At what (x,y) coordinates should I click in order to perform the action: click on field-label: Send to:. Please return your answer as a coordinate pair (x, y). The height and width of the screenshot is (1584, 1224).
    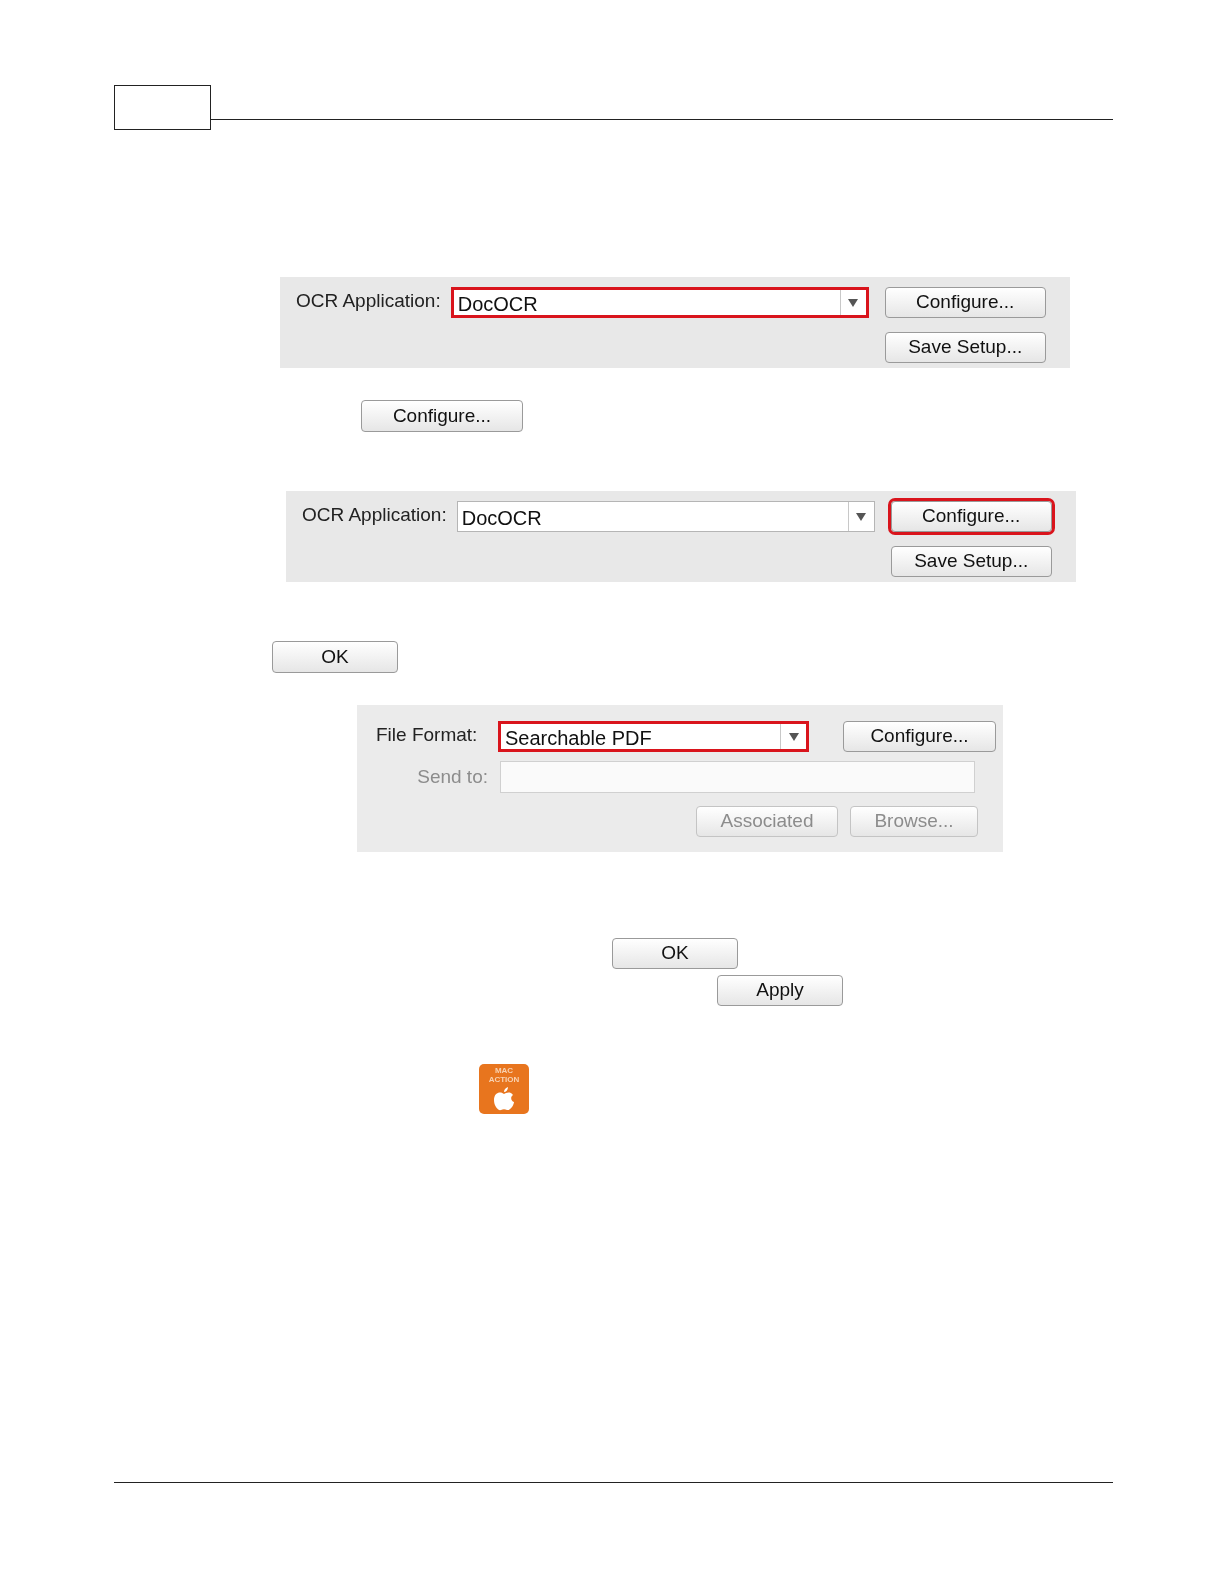
    Looking at the image, I should click on (452, 776).